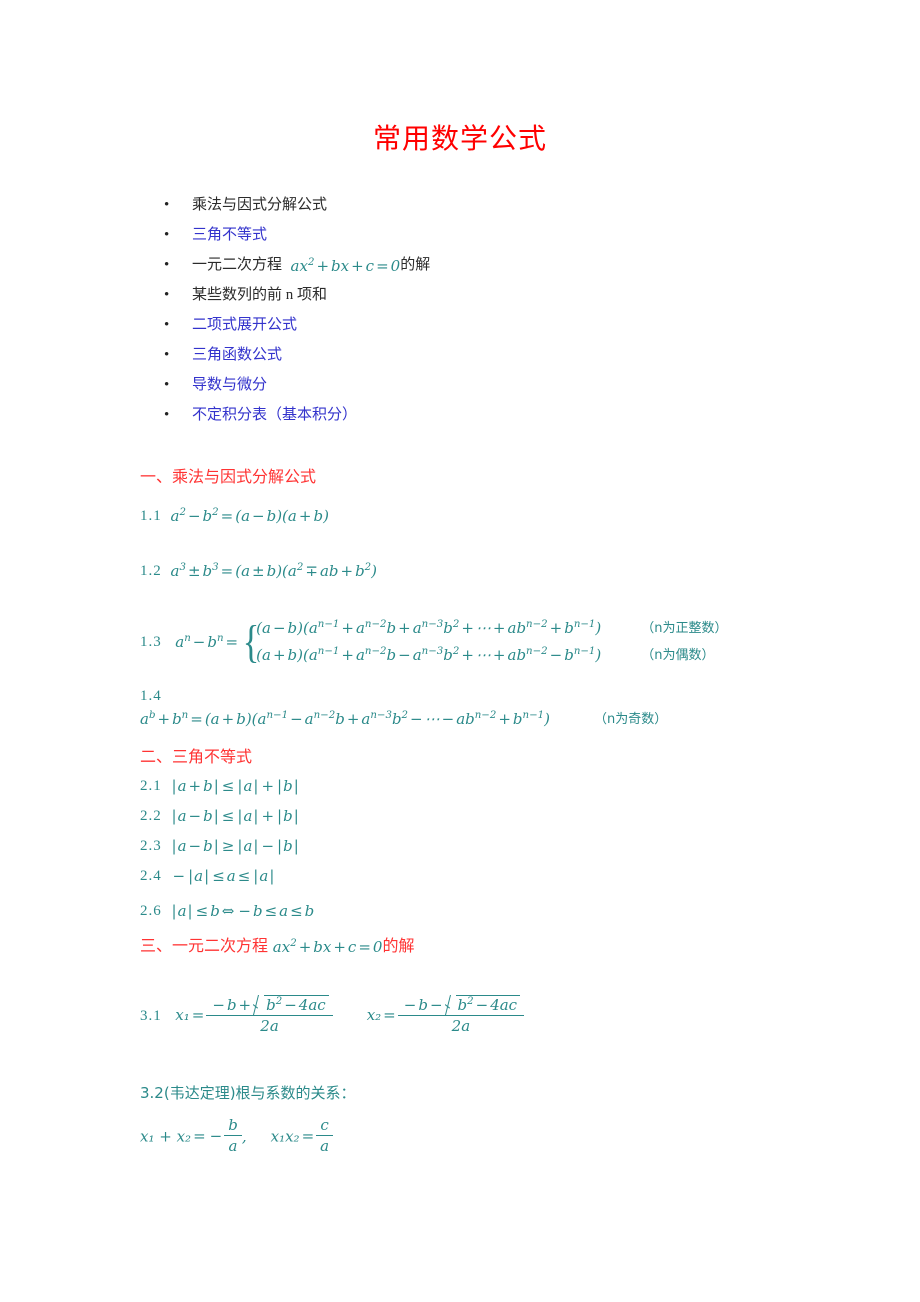 The width and height of the screenshot is (920, 1302). Describe the element at coordinates (151, 876) in the screenshot. I see `formula-number: 2.4` at that location.